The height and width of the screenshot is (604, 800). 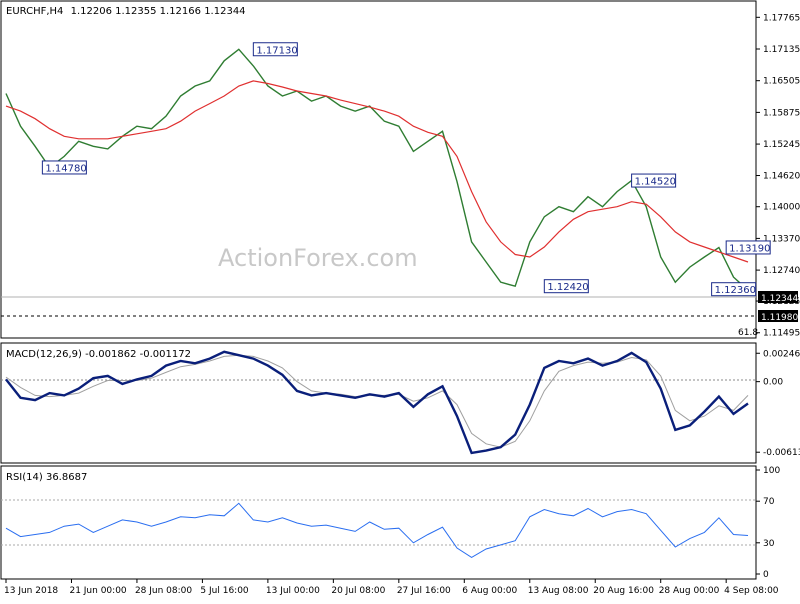 I want to click on ohlc: 1.12206 1.12355 1.12166 1.12344, so click(x=158, y=11).